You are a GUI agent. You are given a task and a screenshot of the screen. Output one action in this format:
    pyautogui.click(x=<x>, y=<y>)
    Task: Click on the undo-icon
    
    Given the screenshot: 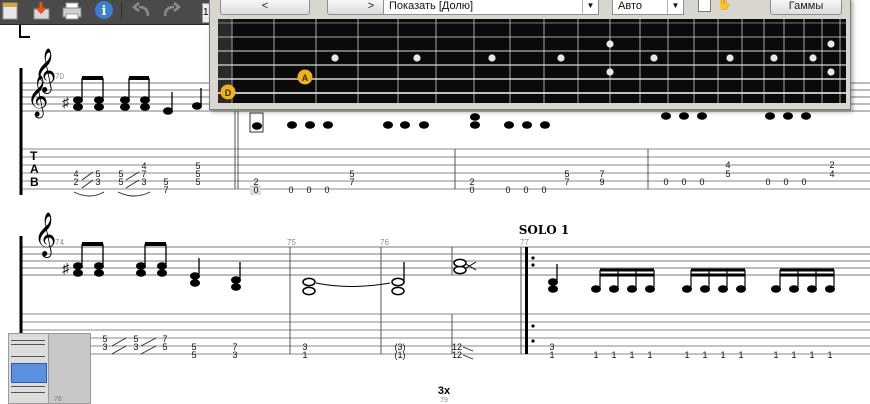 What is the action you would take?
    pyautogui.click(x=143, y=11)
    